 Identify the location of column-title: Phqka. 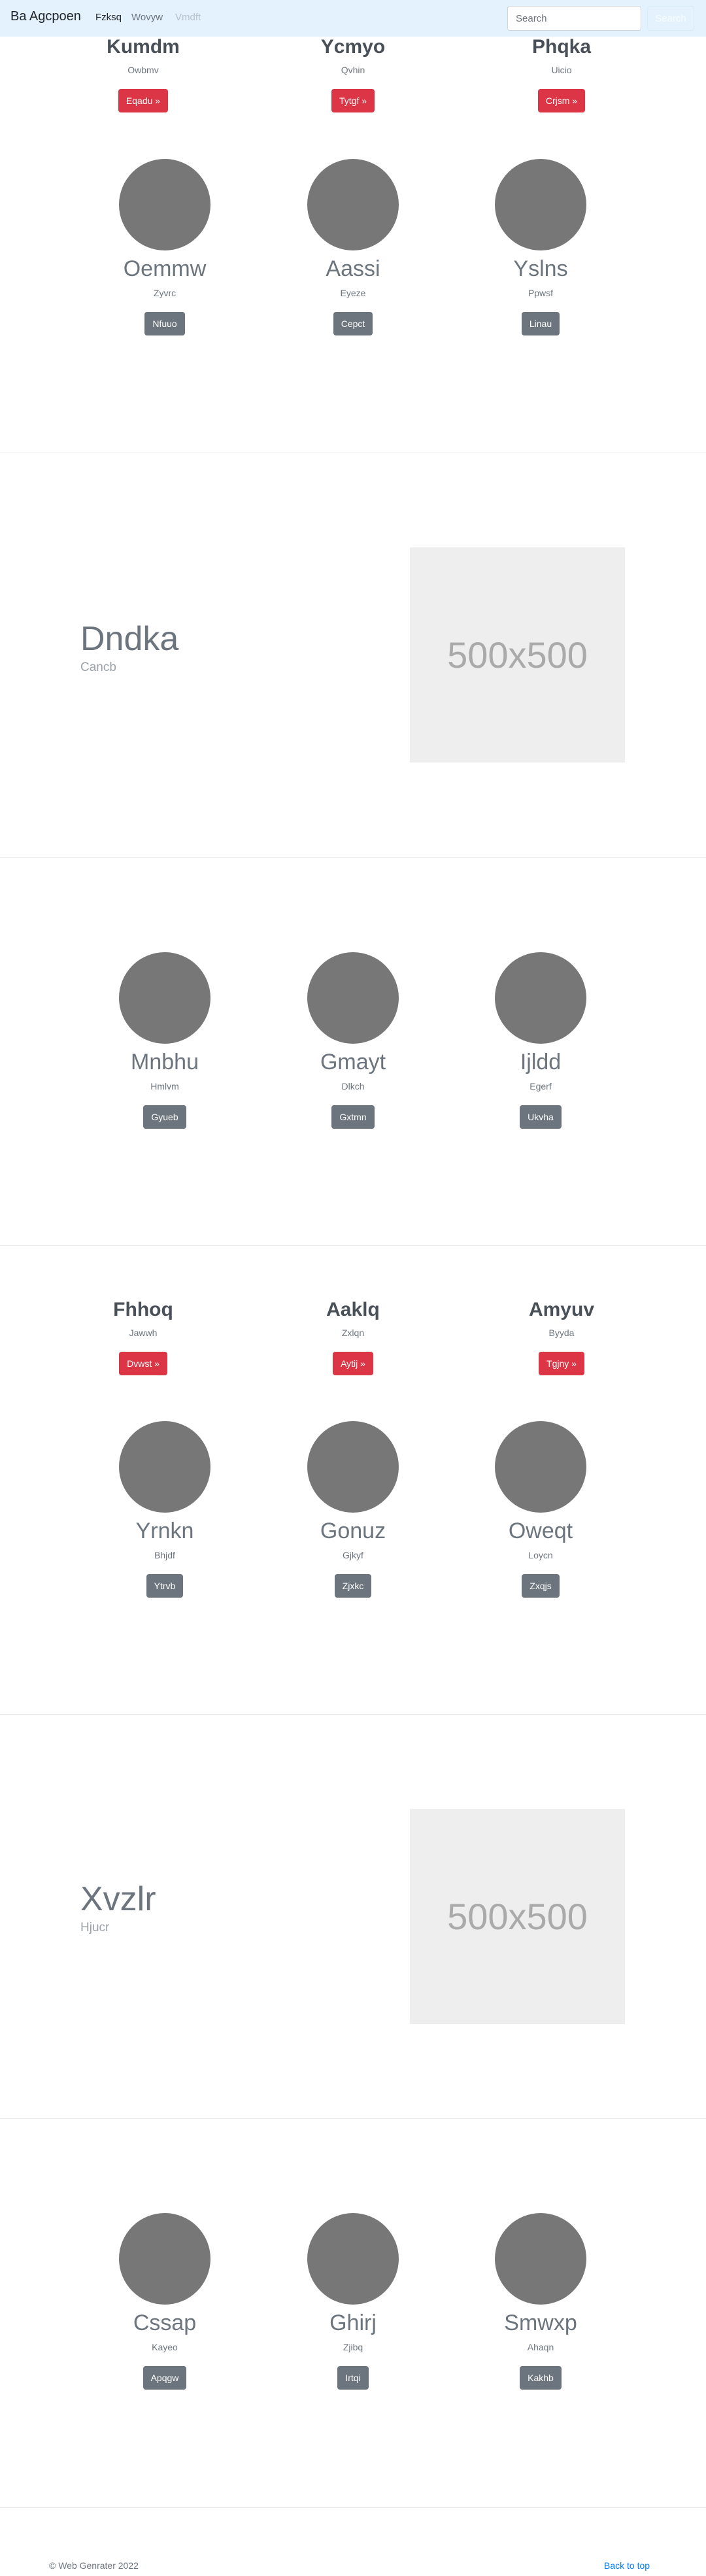
(561, 47).